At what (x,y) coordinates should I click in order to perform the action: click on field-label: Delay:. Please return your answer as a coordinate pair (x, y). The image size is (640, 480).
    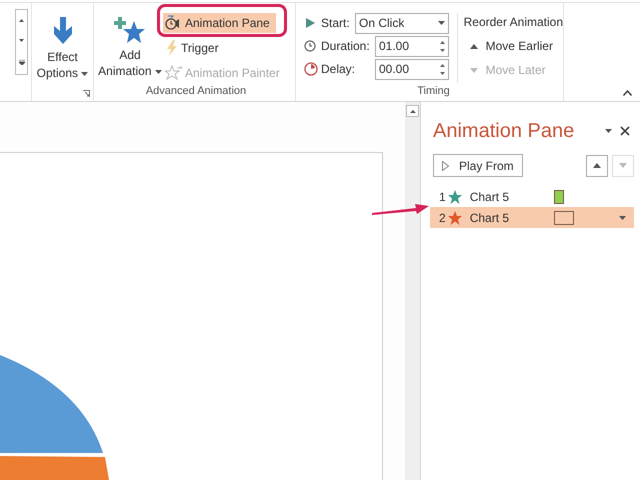
    Looking at the image, I should click on (338, 69).